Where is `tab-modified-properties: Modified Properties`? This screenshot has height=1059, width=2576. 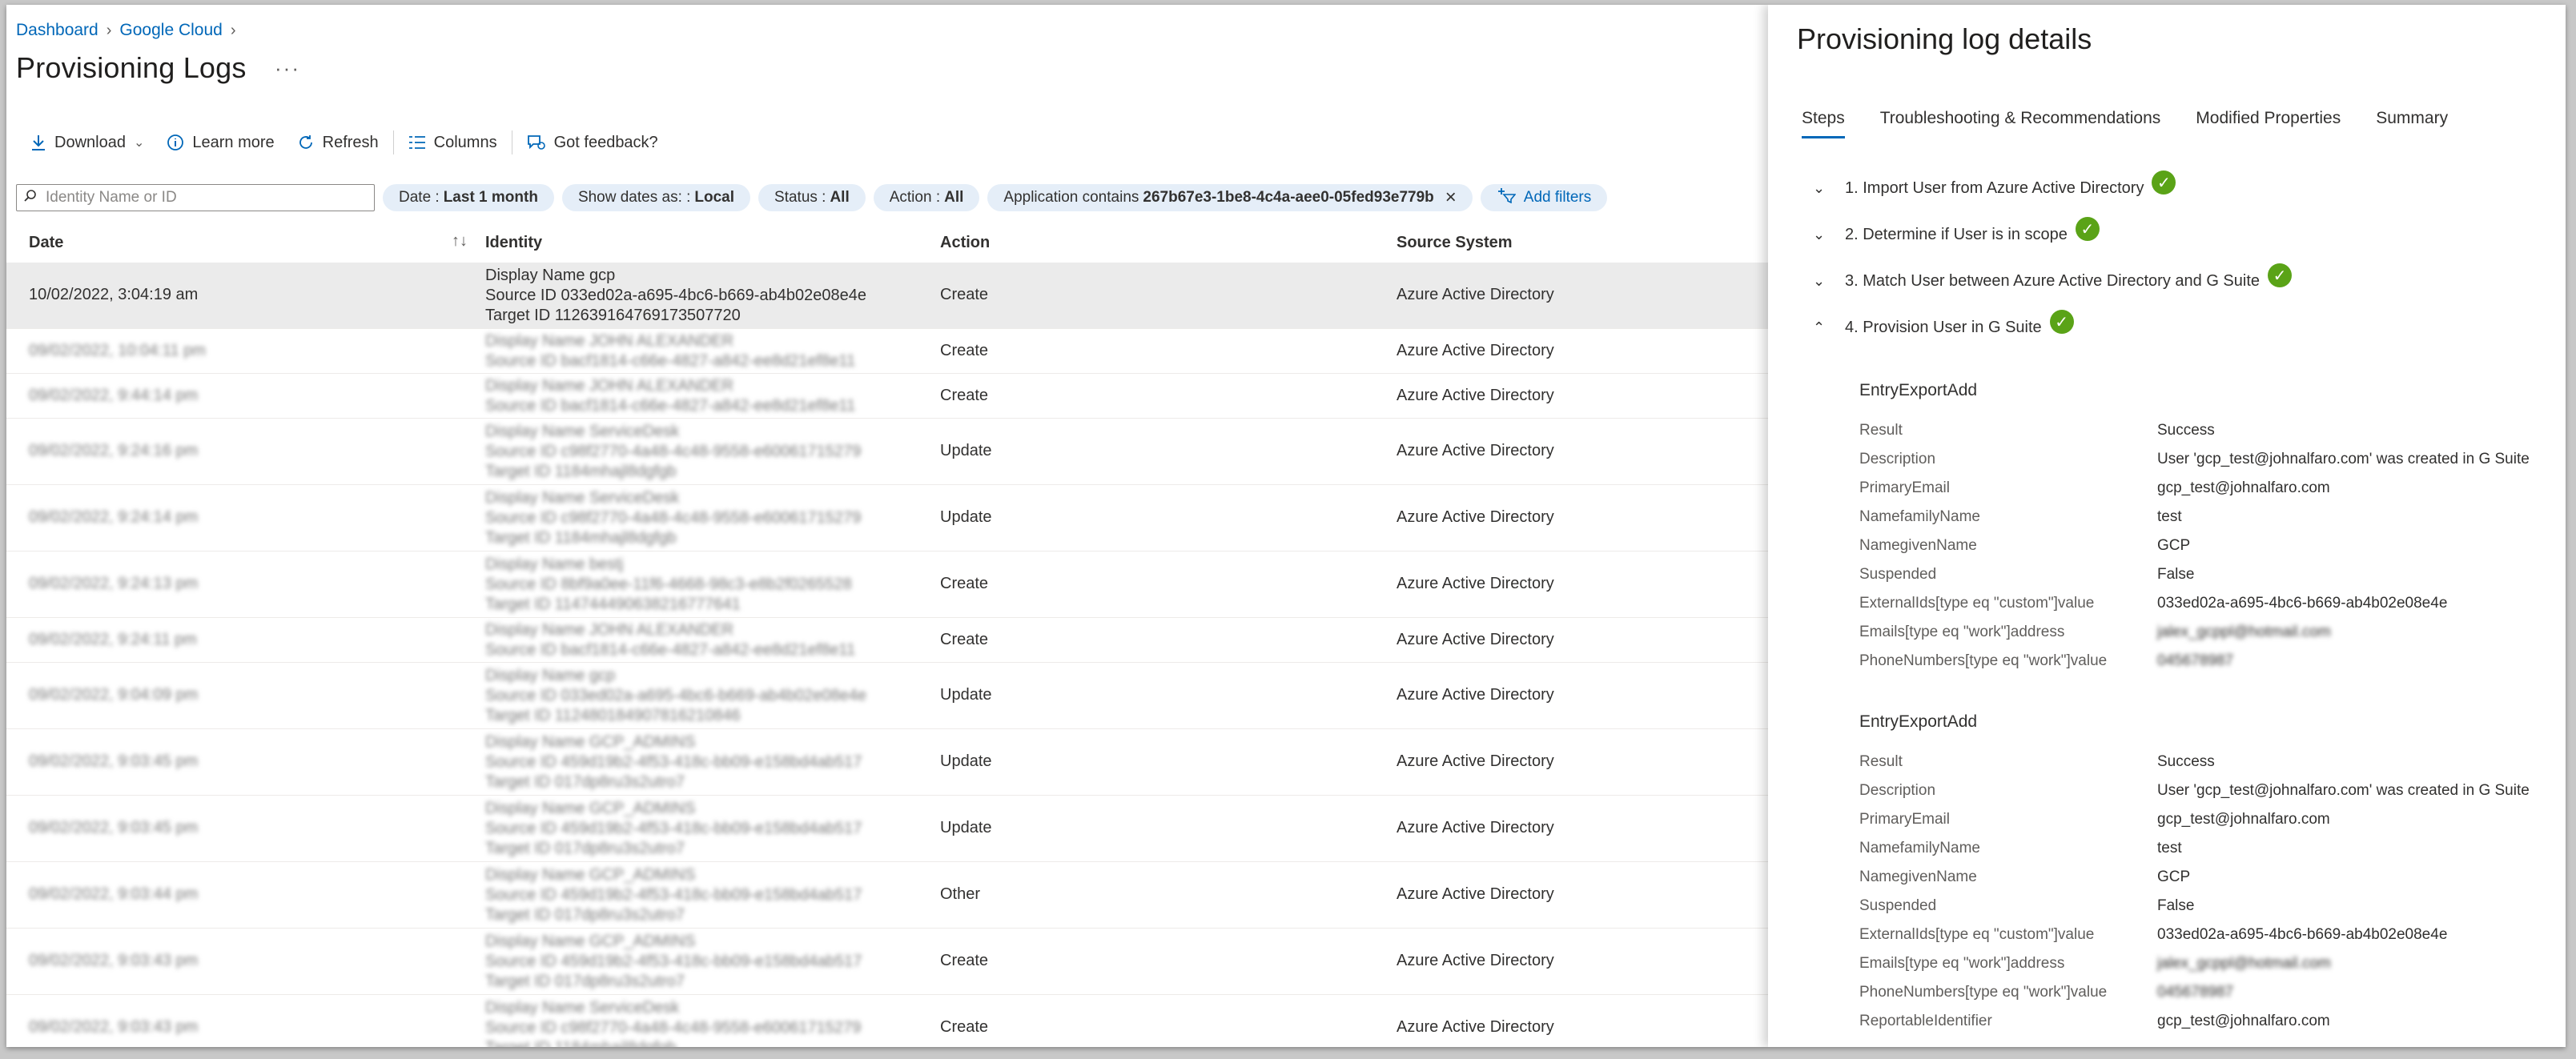 tab-modified-properties: Modified Properties is located at coordinates (2268, 123).